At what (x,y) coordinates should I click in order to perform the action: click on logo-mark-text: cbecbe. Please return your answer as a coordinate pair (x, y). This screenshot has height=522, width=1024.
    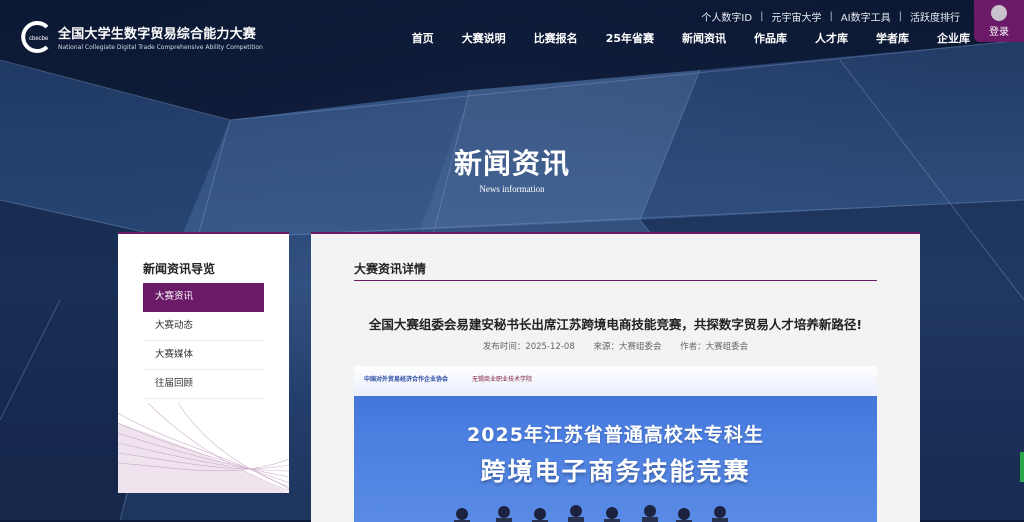
    Looking at the image, I should click on (39, 39).